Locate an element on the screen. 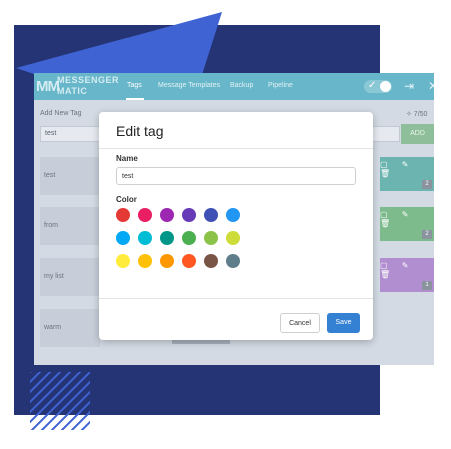  nav-tab-tags: Tags is located at coordinates (134, 85).